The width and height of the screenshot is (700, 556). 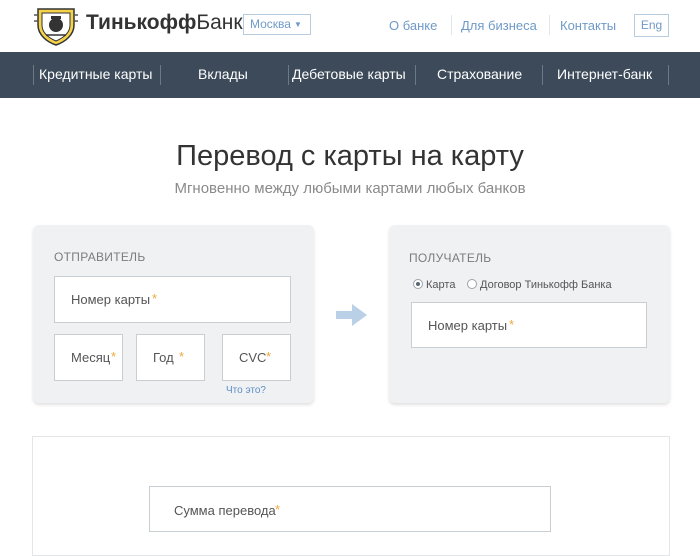 I want to click on city-value: Москва, so click(x=270, y=24).